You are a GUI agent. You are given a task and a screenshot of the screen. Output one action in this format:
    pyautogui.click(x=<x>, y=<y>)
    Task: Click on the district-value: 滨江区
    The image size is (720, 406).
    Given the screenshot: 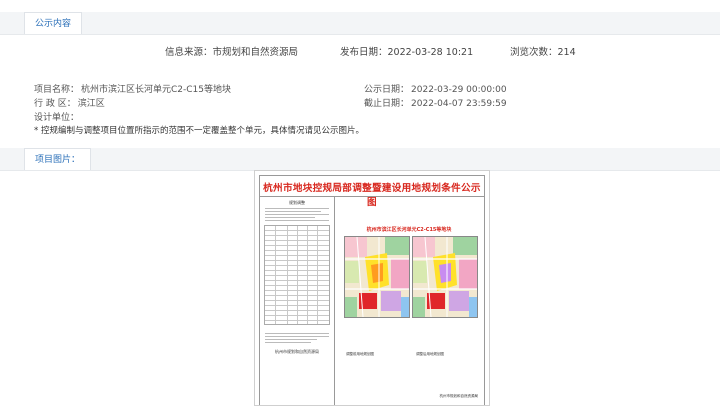 What is the action you would take?
    pyautogui.click(x=91, y=104)
    